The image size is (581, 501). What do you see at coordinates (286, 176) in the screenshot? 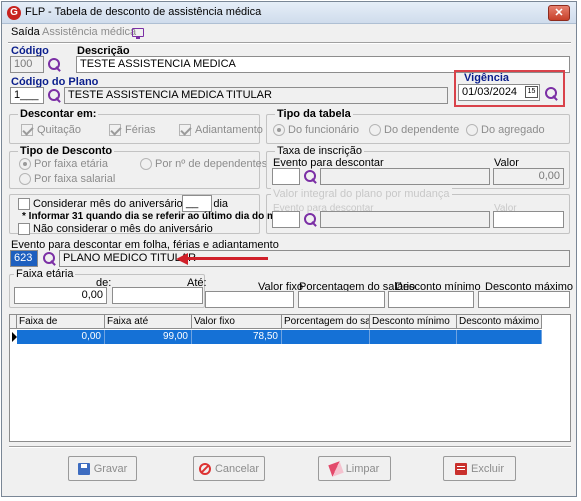
I see `taxa-evento-input` at bounding box center [286, 176].